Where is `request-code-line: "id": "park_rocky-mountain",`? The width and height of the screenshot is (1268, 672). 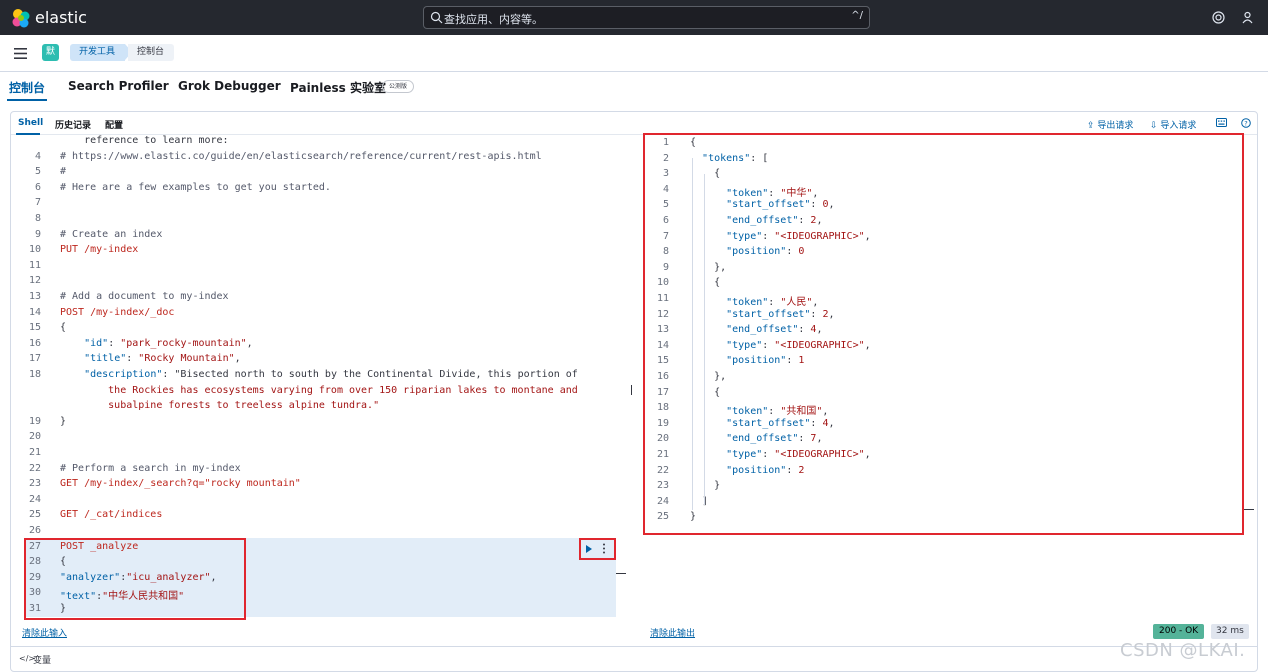 request-code-line: "id": "park_rocky-mountain", is located at coordinates (168, 343).